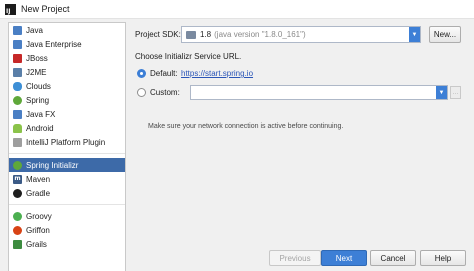 The width and height of the screenshot is (474, 271). Describe the element at coordinates (17, 193) in the screenshot. I see `gradle-icon` at that location.